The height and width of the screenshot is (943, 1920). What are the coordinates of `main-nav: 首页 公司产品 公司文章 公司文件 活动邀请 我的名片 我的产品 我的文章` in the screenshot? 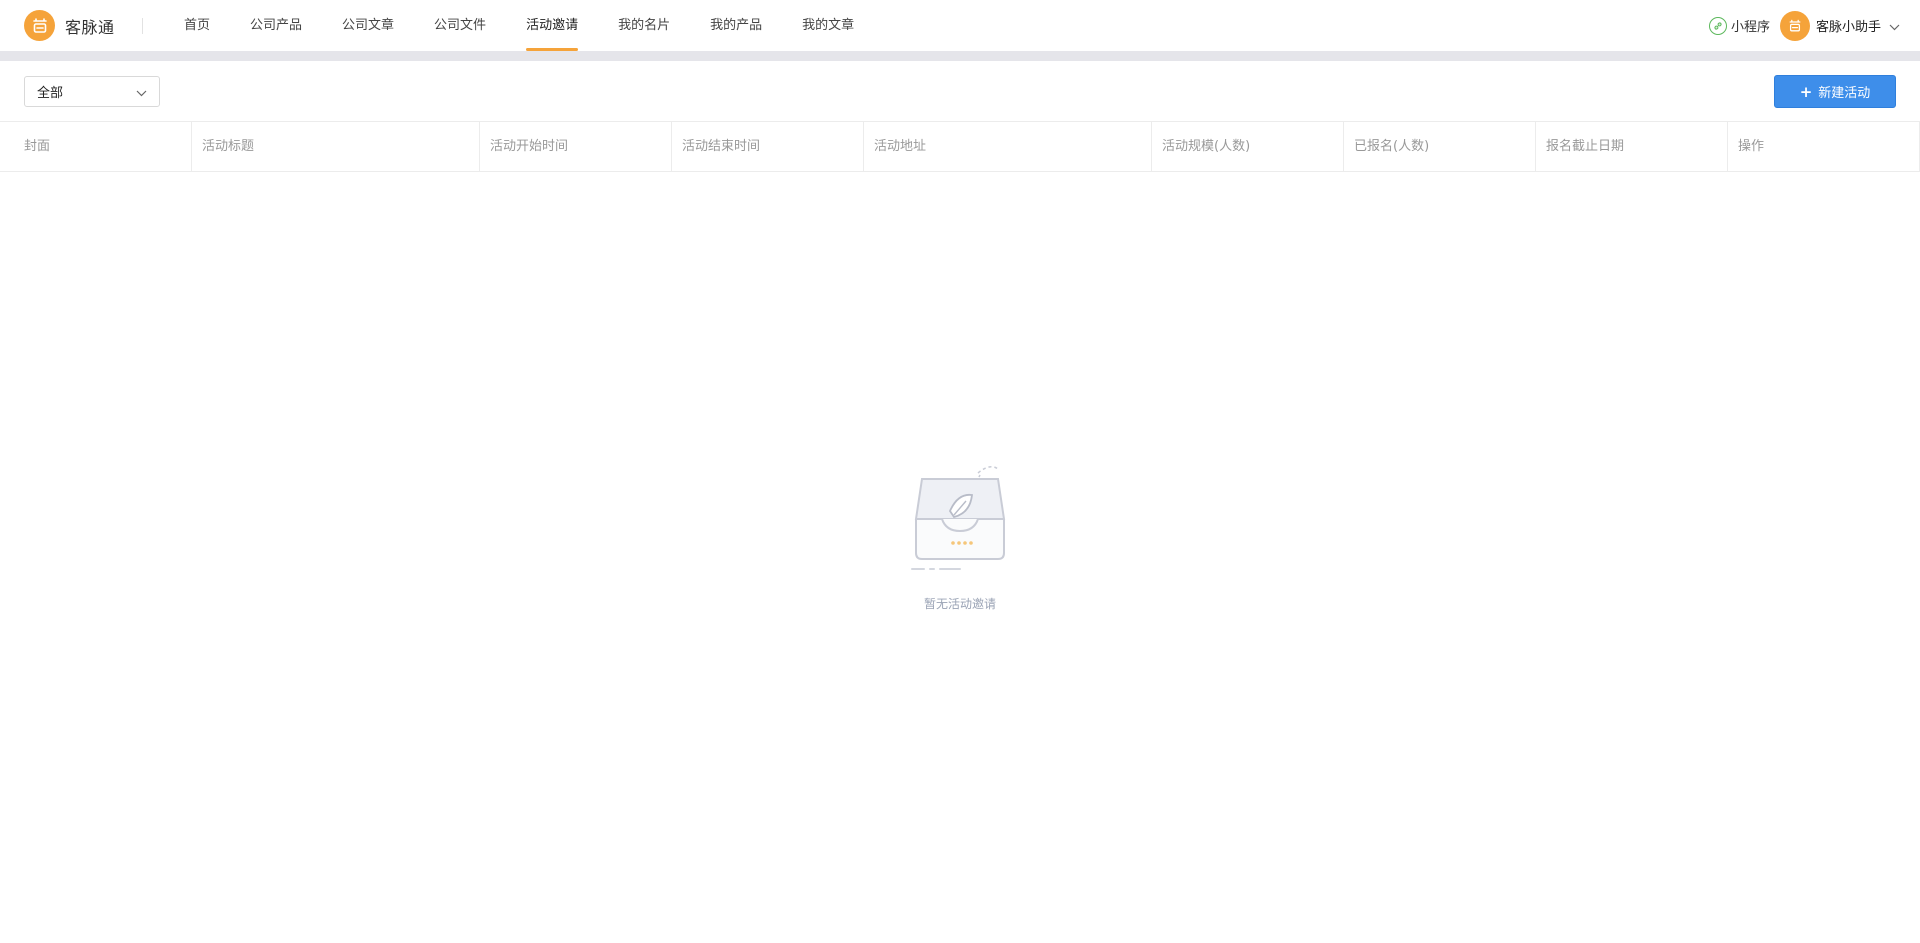 It's located at (519, 25).